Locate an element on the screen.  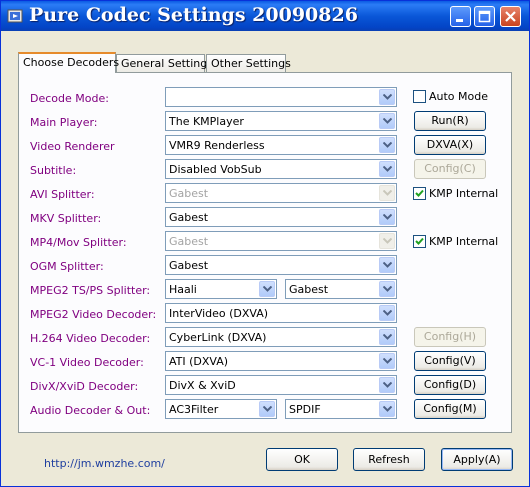
mpeg2-video-label: MPEG2 Video Decoder: is located at coordinates (93, 314).